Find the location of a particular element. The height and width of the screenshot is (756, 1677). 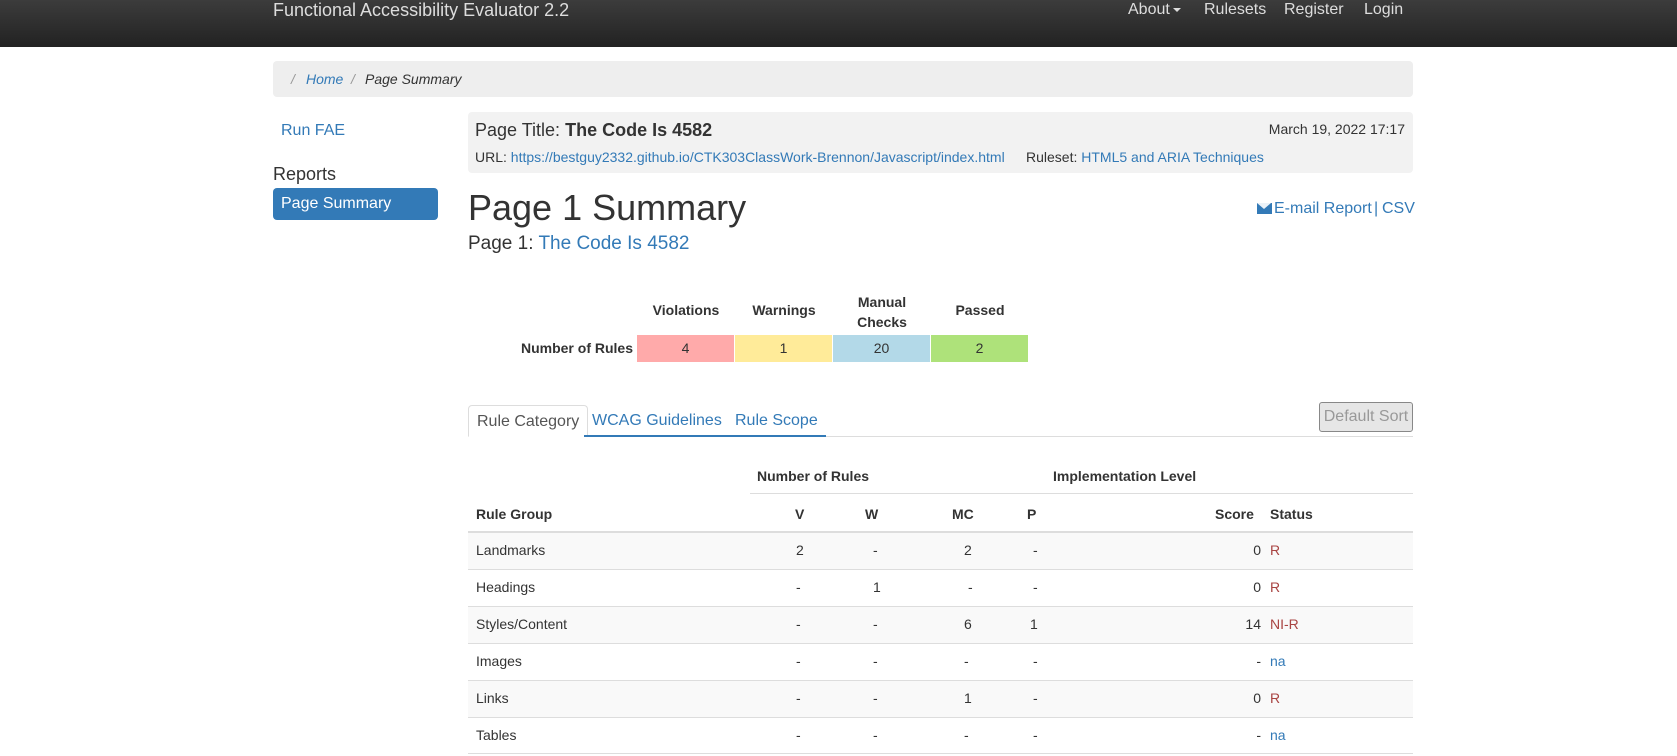

rule-group-link: Styles/Content is located at coordinates (521, 624).